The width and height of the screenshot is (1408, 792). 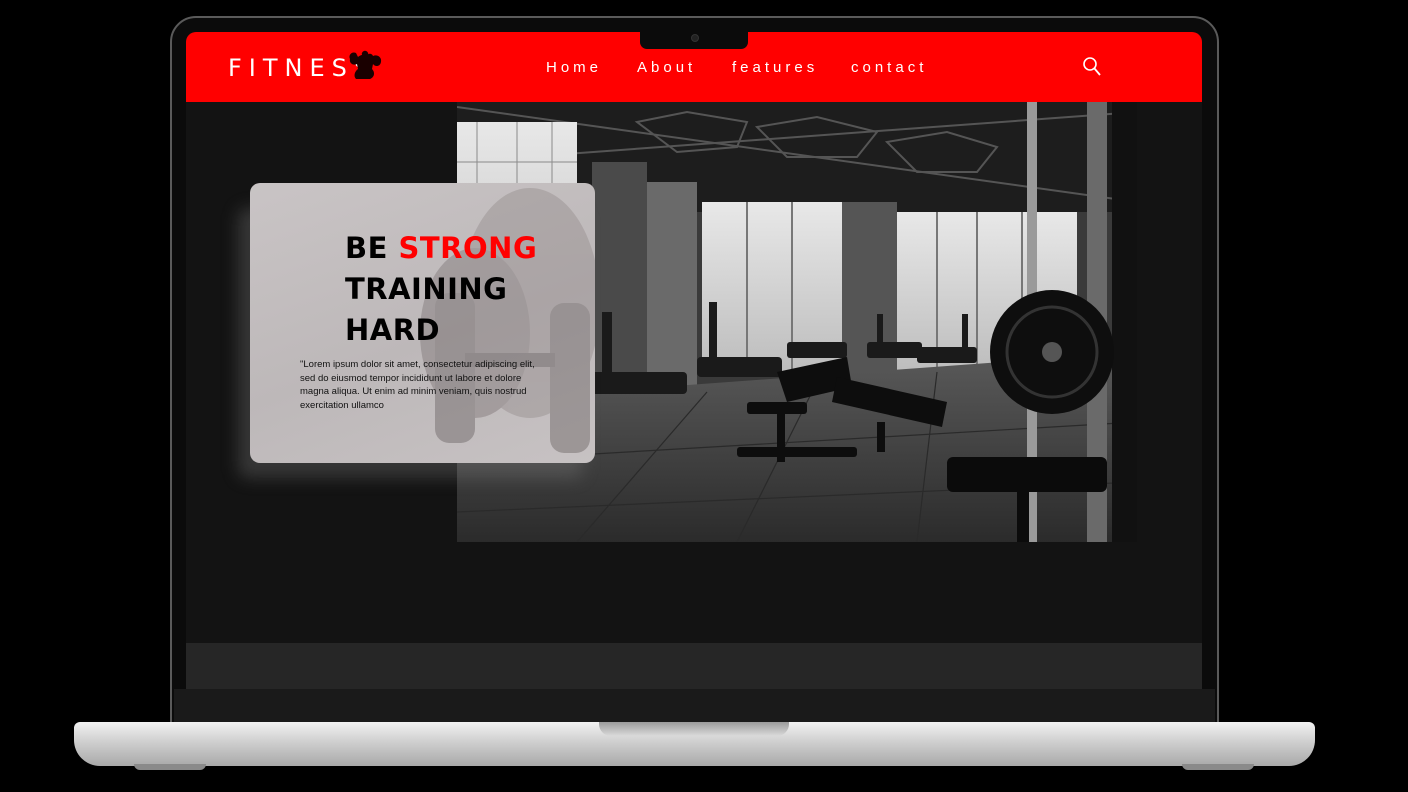 I want to click on nav-about: About, so click(x=666, y=67).